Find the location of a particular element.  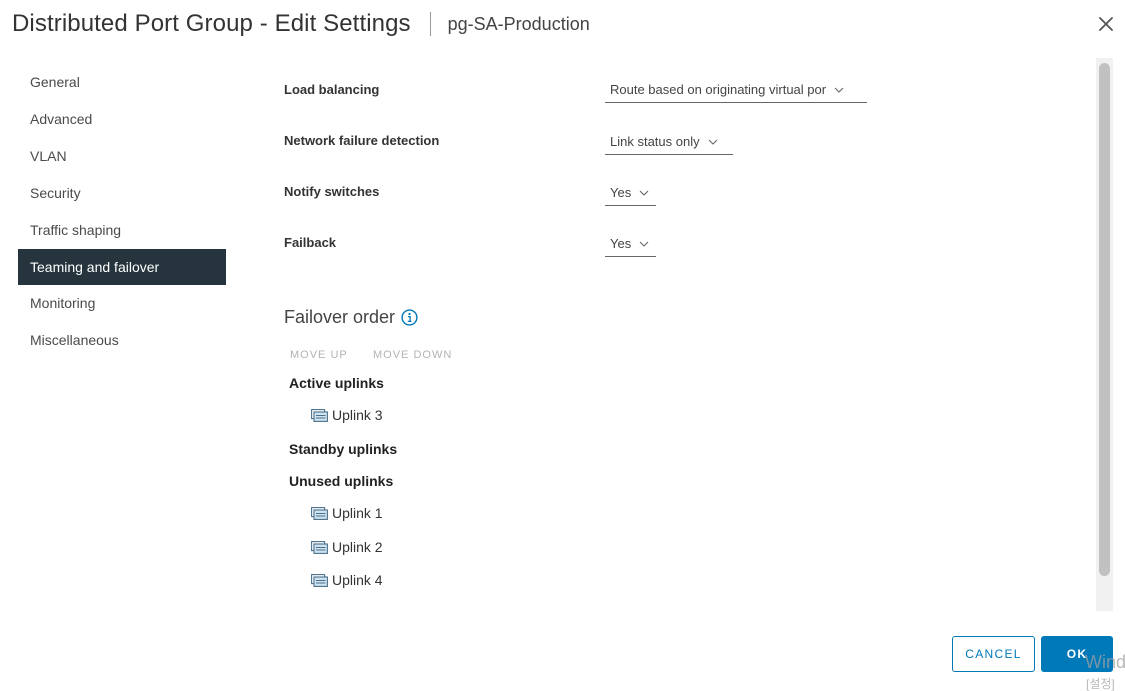

uplink-item: Uplink 4 is located at coordinates (347, 580).